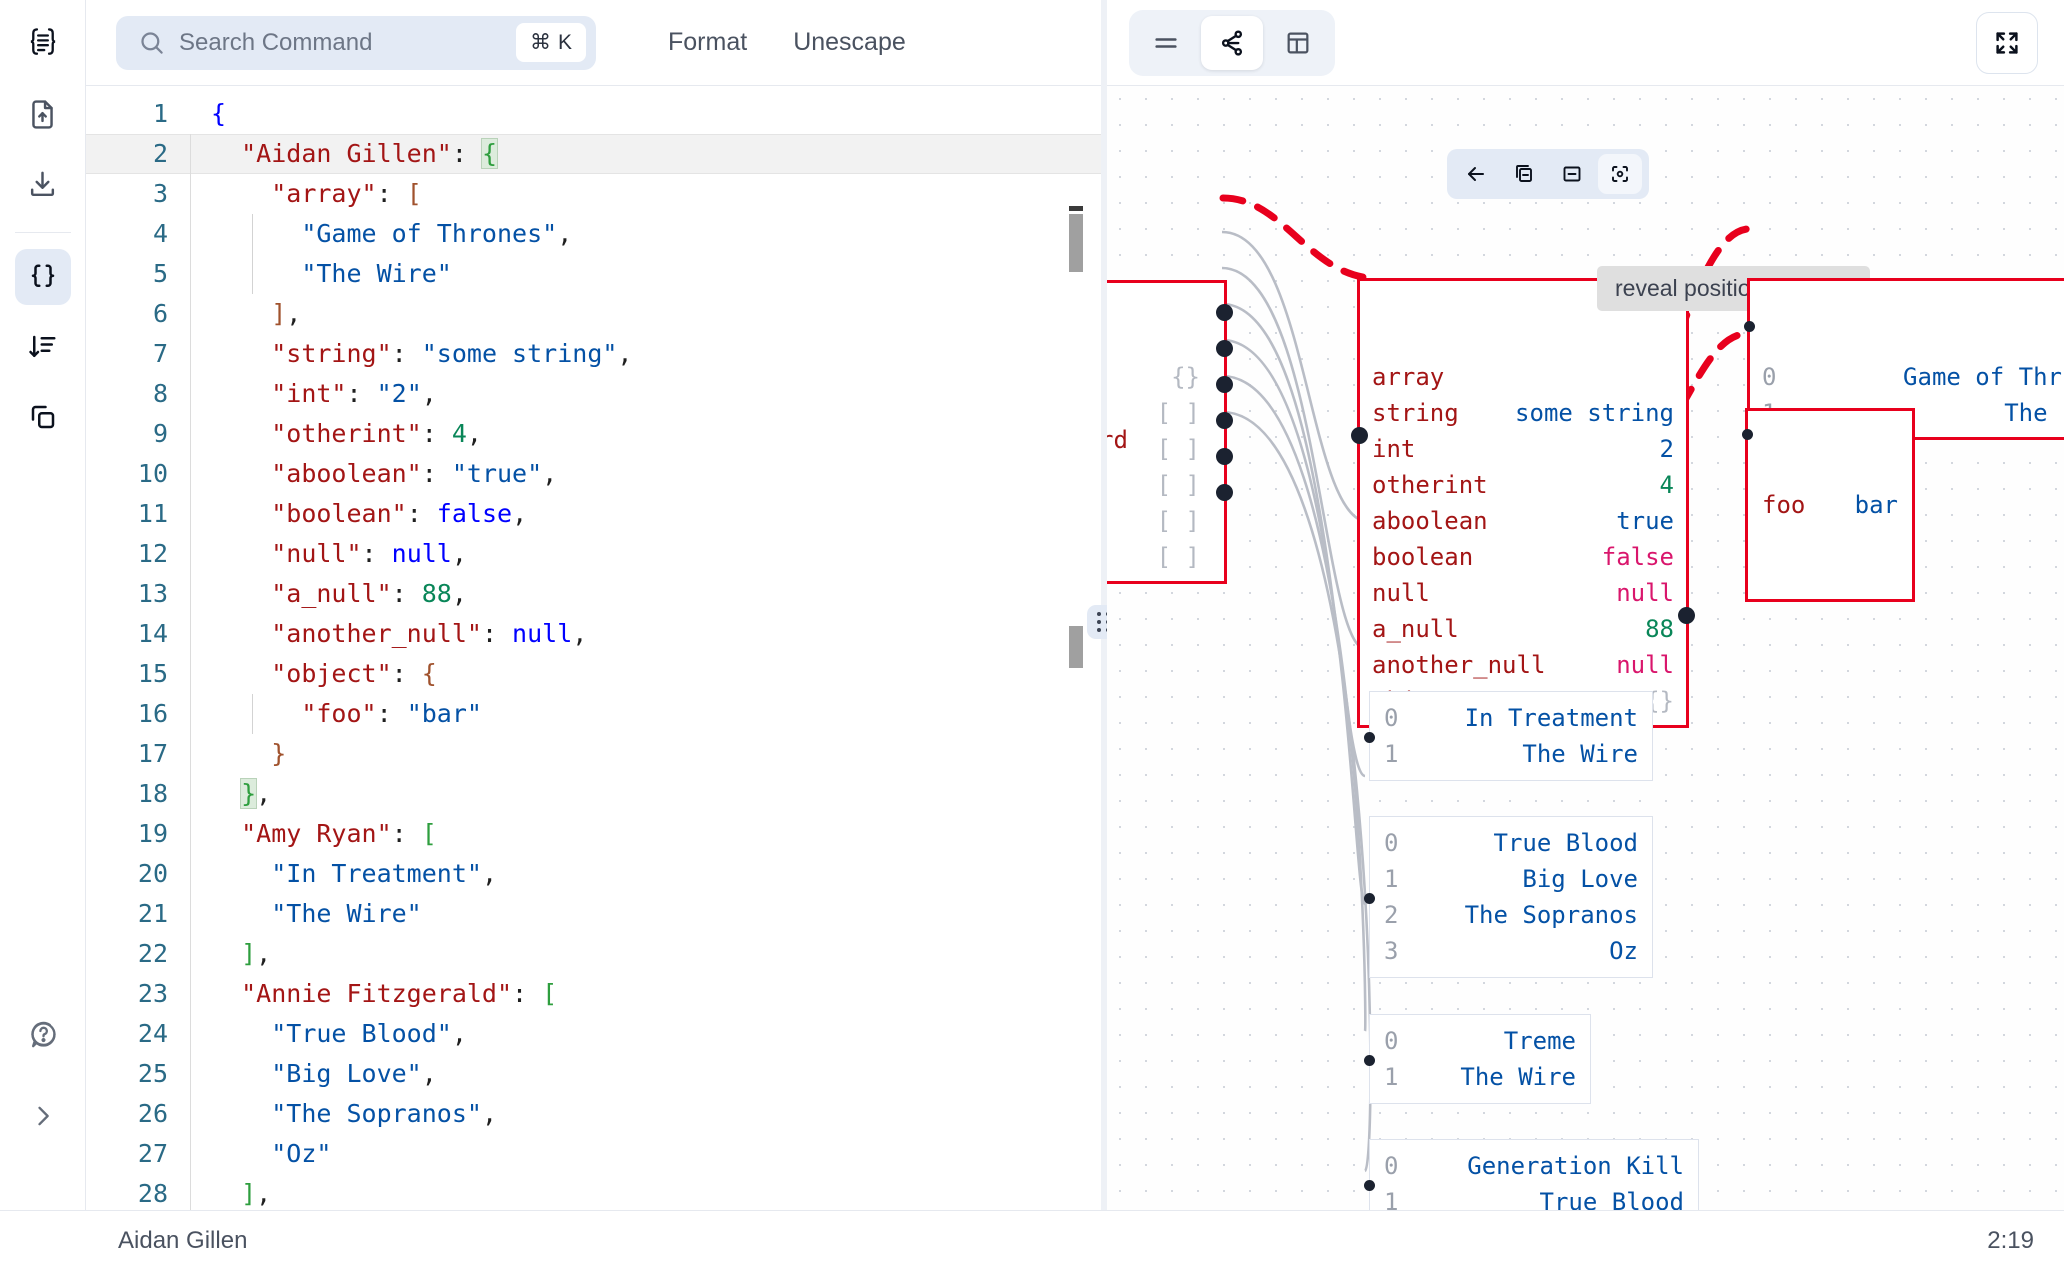  Describe the element at coordinates (593, 114) in the screenshot. I see `code-line: 1{` at that location.